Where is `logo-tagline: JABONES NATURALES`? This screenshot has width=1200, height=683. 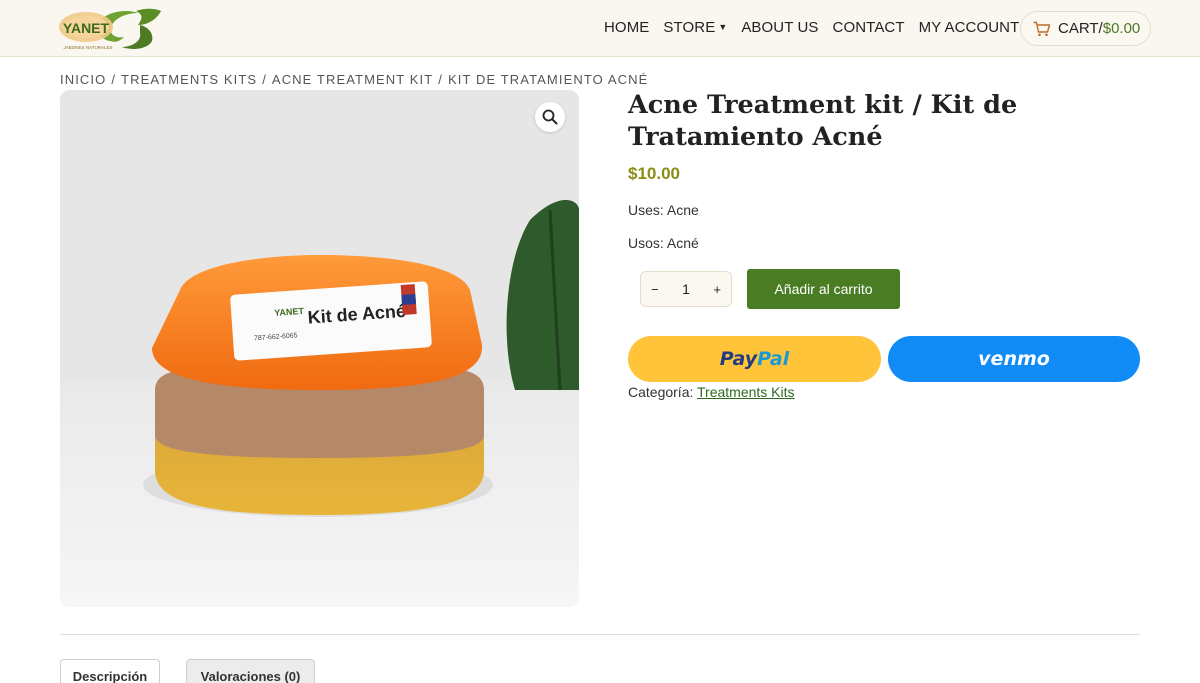
logo-tagline: JABONES NATURALES is located at coordinates (88, 47).